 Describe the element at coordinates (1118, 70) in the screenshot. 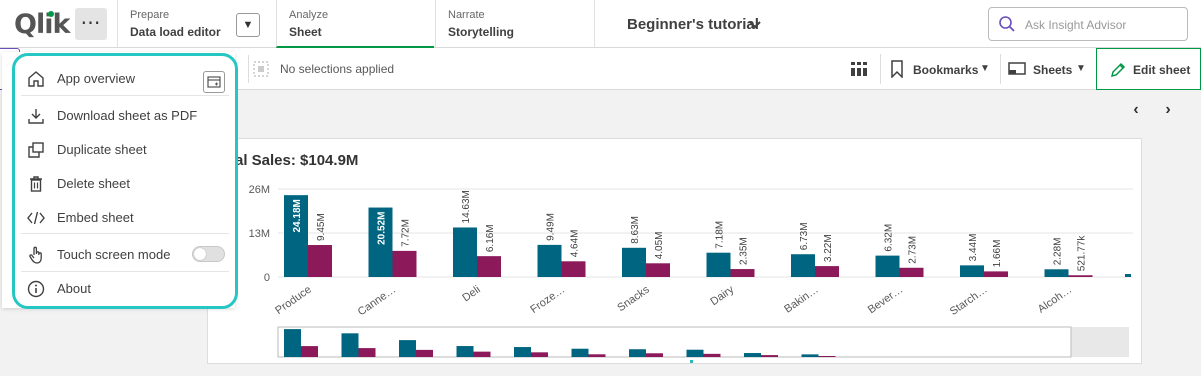

I see `pencil-icon` at that location.